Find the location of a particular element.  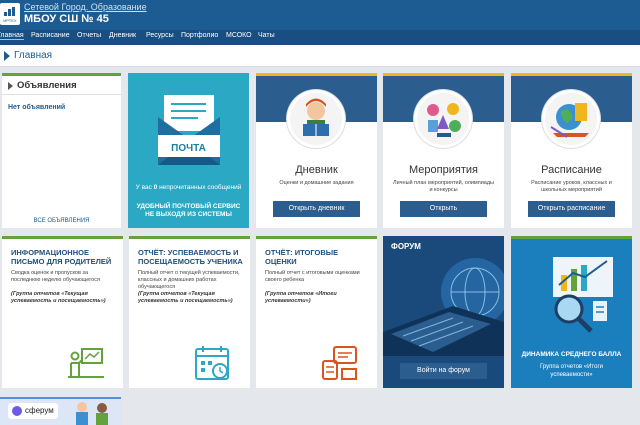

events-title: Мероприятия is located at coordinates (443, 170).